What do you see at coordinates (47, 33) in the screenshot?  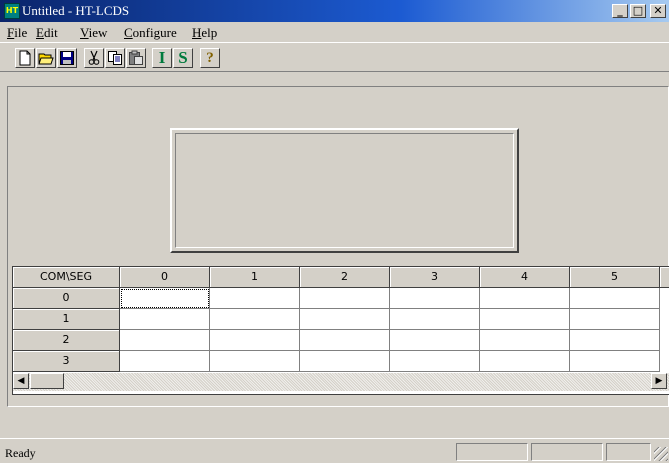 I see `menu-edit: Edit` at bounding box center [47, 33].